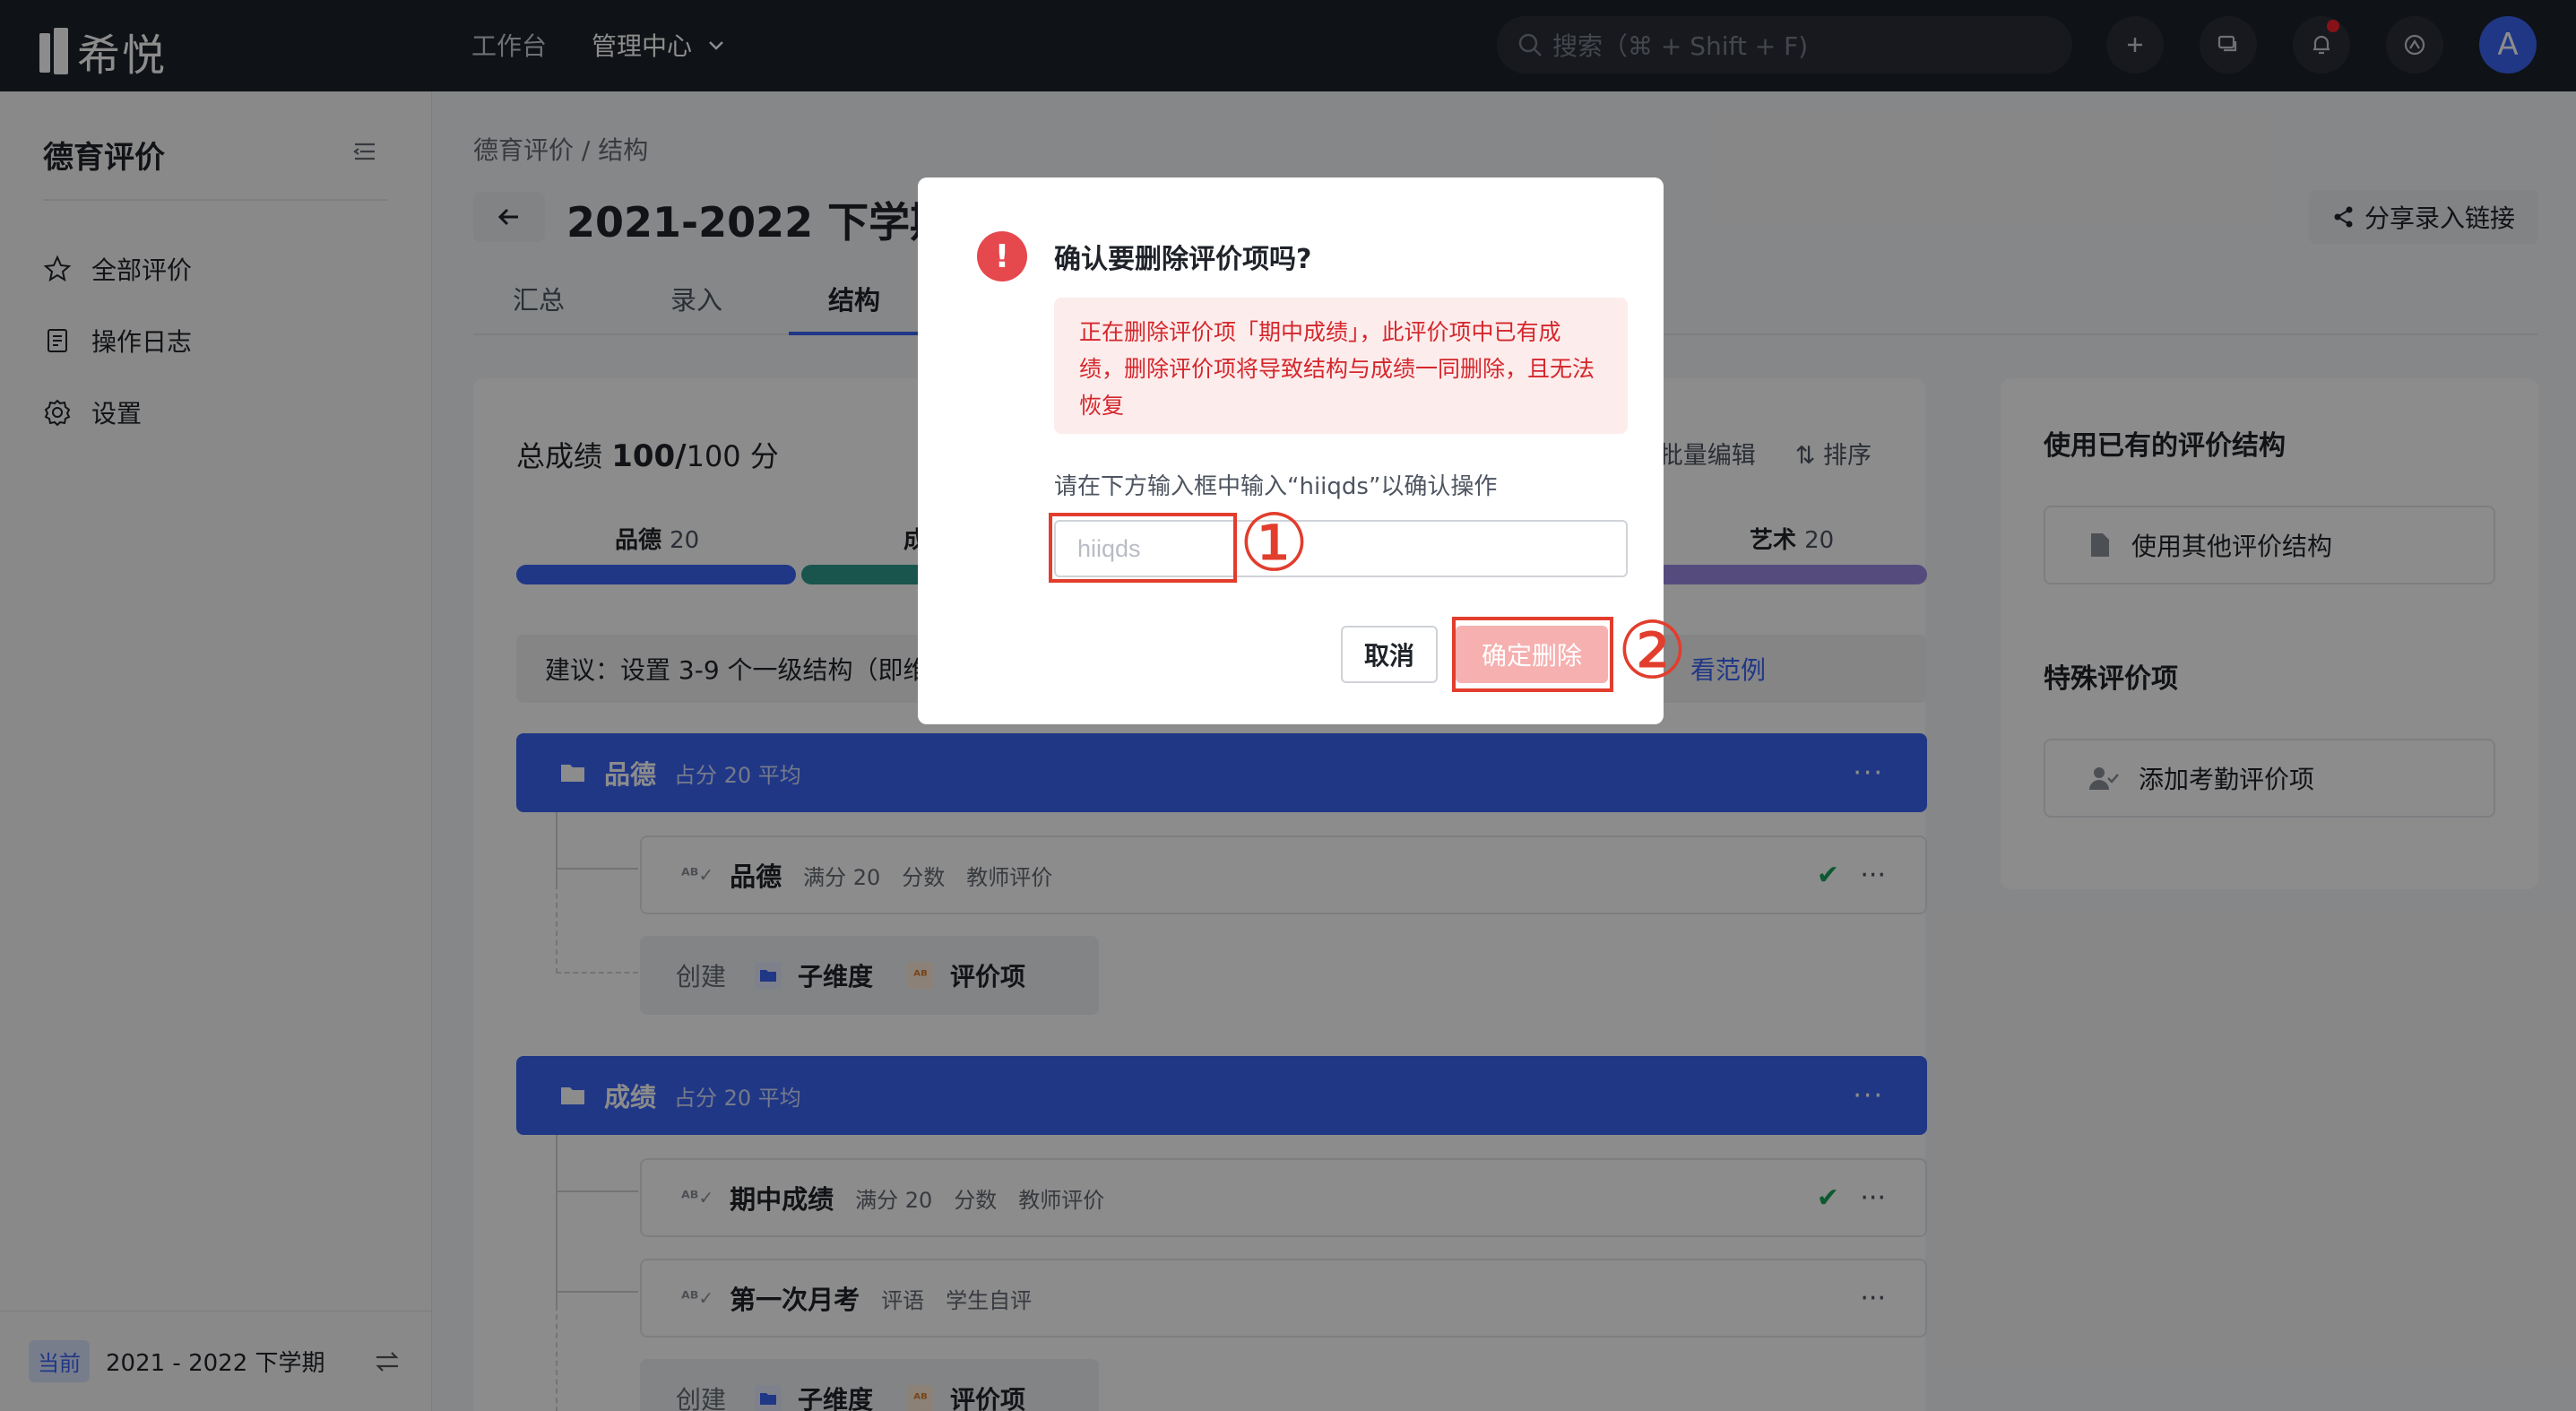 The height and width of the screenshot is (1411, 2576). Describe the element at coordinates (1274, 543) in the screenshot. I see `annotation-marker-1: ①` at that location.